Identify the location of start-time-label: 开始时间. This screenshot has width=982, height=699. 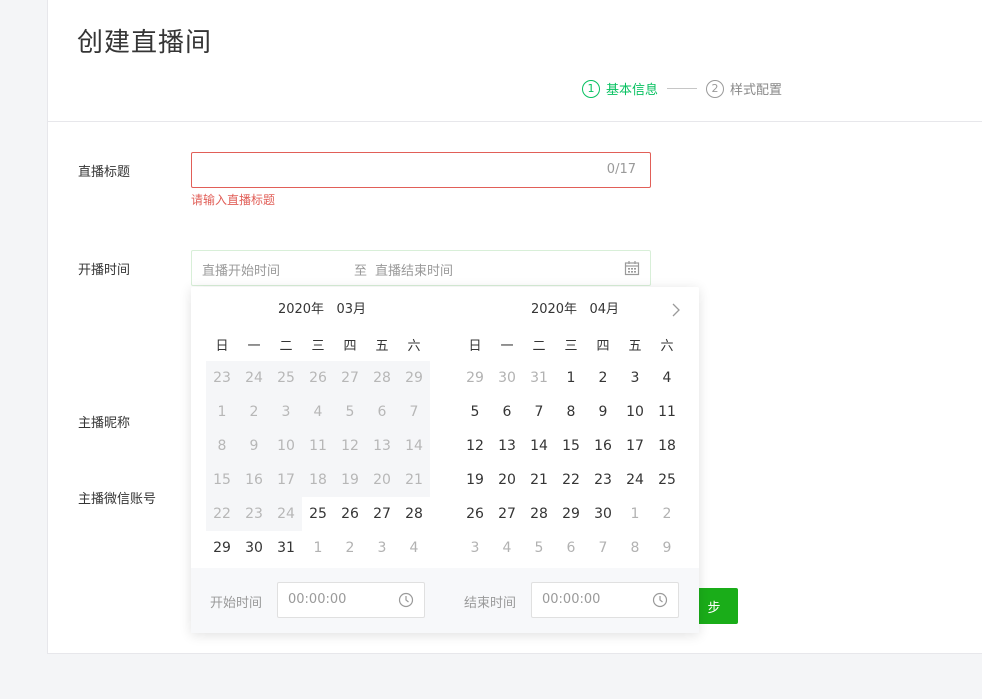
(236, 603).